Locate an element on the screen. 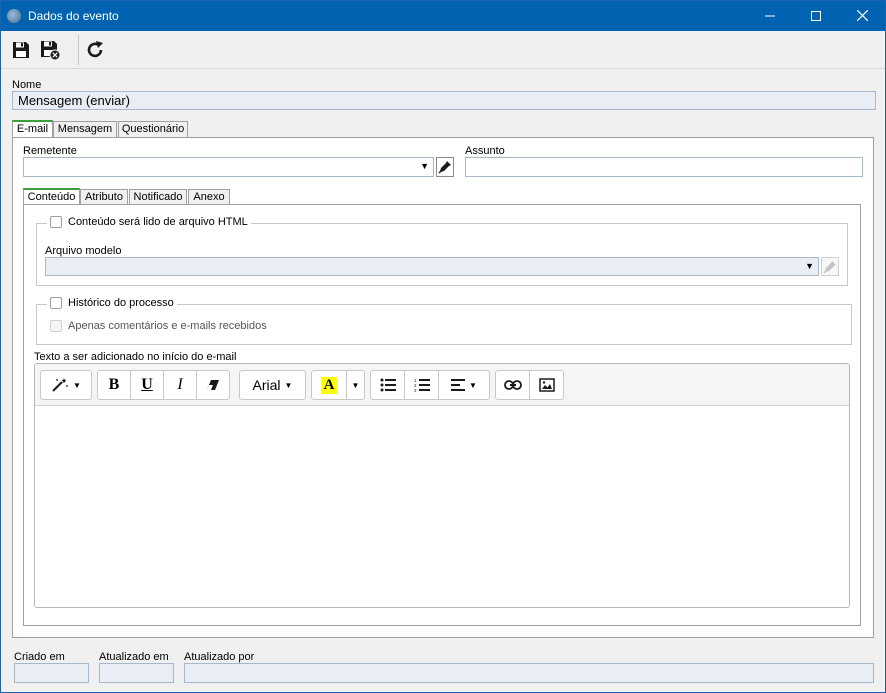 The height and width of the screenshot is (693, 886). assunto-label: Assunto is located at coordinates (485, 151).